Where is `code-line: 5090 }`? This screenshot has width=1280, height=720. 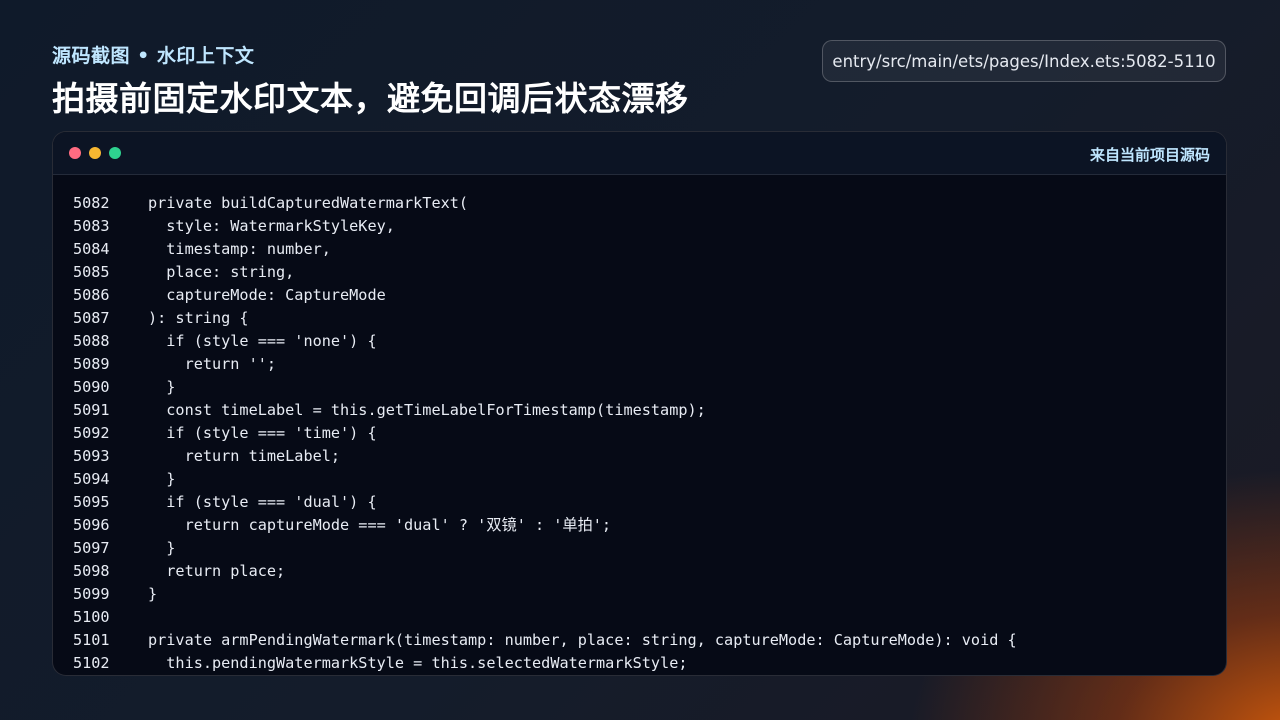 code-line: 5090 } is located at coordinates (639, 387).